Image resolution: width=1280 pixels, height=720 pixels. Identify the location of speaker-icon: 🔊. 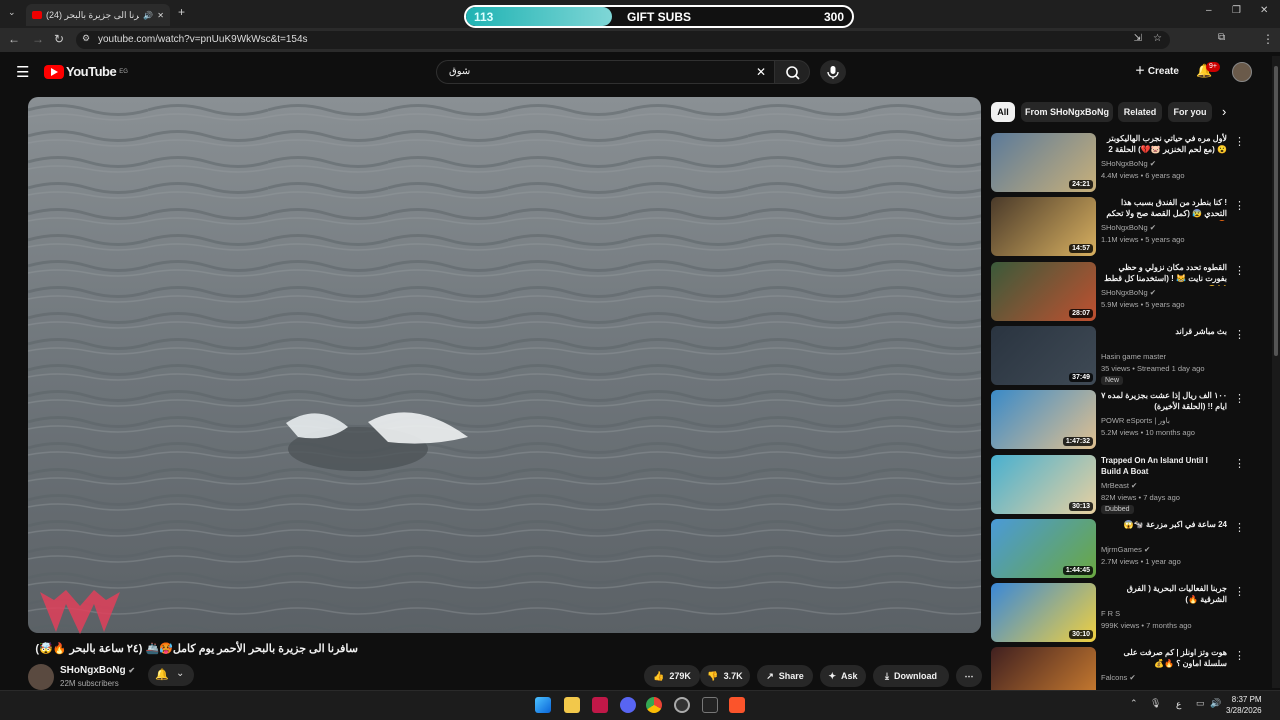
(148, 15).